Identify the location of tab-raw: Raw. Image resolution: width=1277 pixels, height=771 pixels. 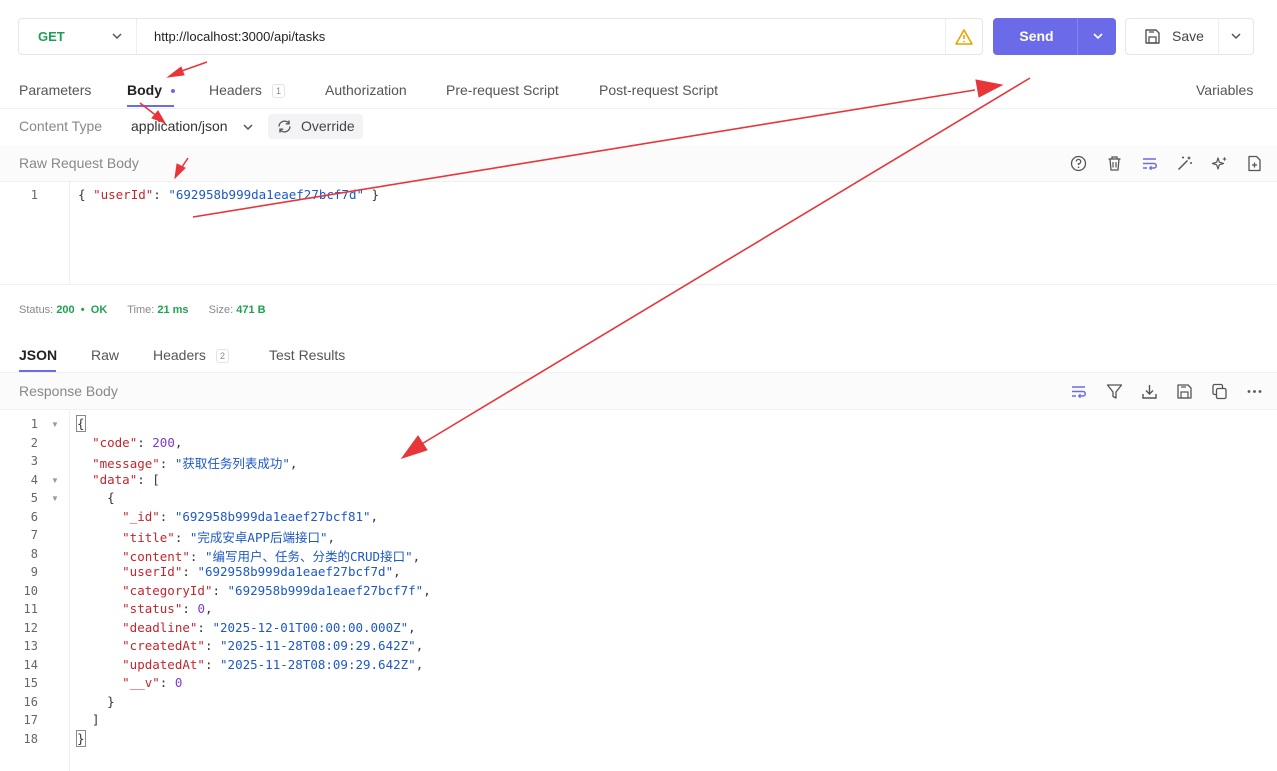
(105, 355).